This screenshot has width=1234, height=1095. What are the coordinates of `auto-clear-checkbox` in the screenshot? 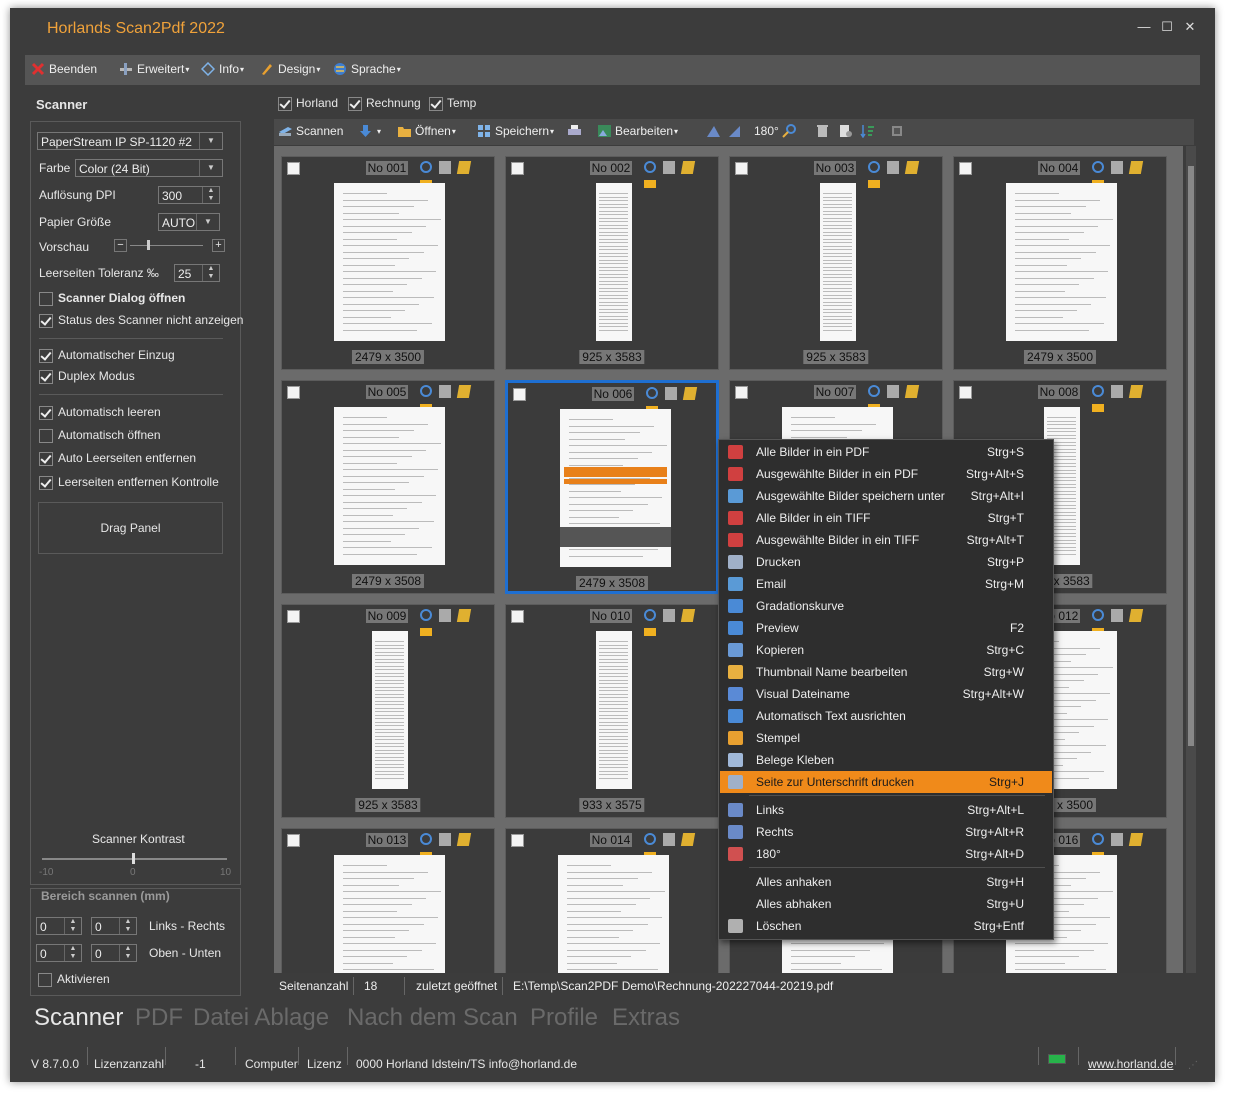 It's located at (46, 413).